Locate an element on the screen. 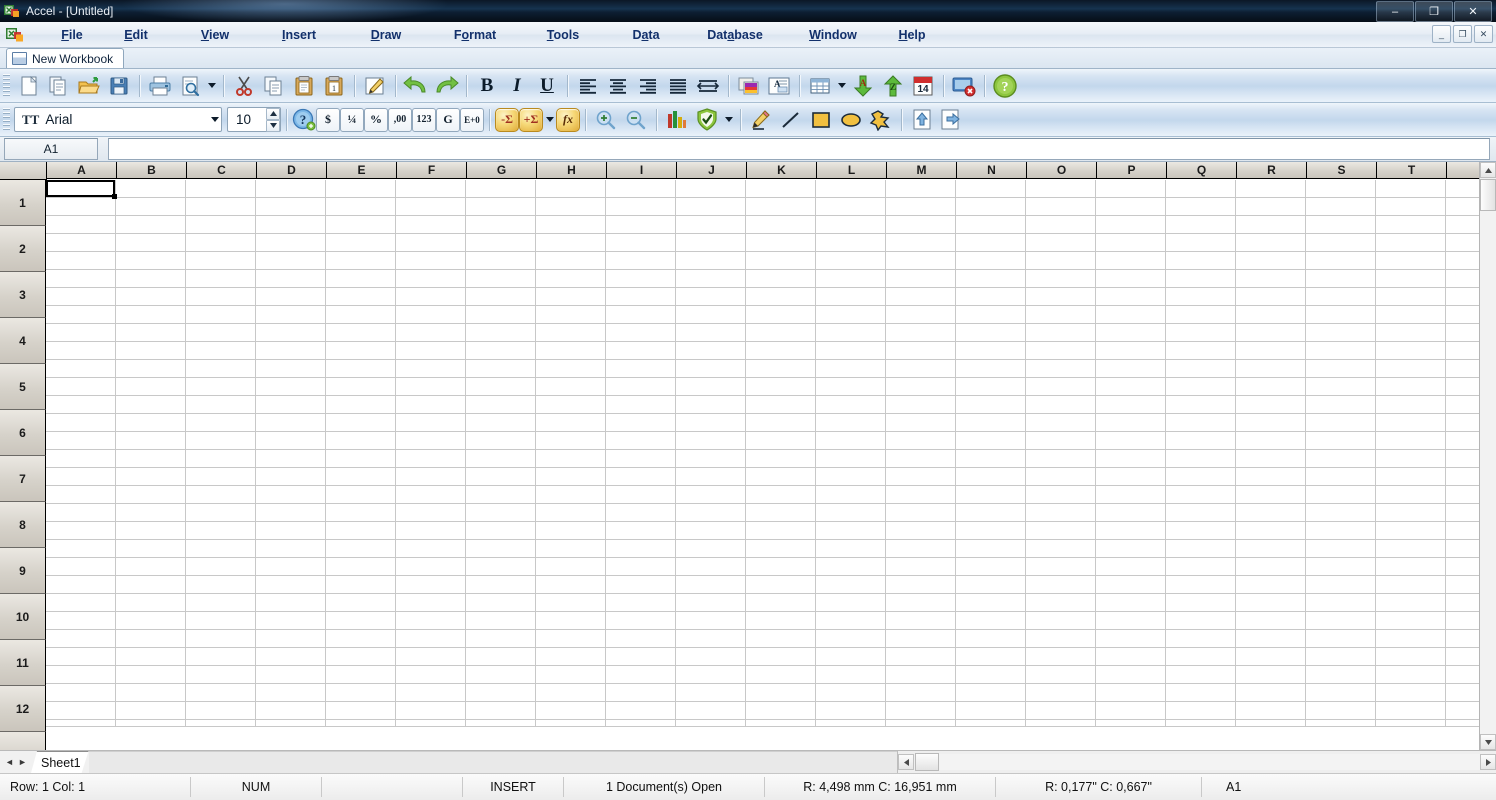 The width and height of the screenshot is (1496, 800). column-header-d: D is located at coordinates (292, 170).